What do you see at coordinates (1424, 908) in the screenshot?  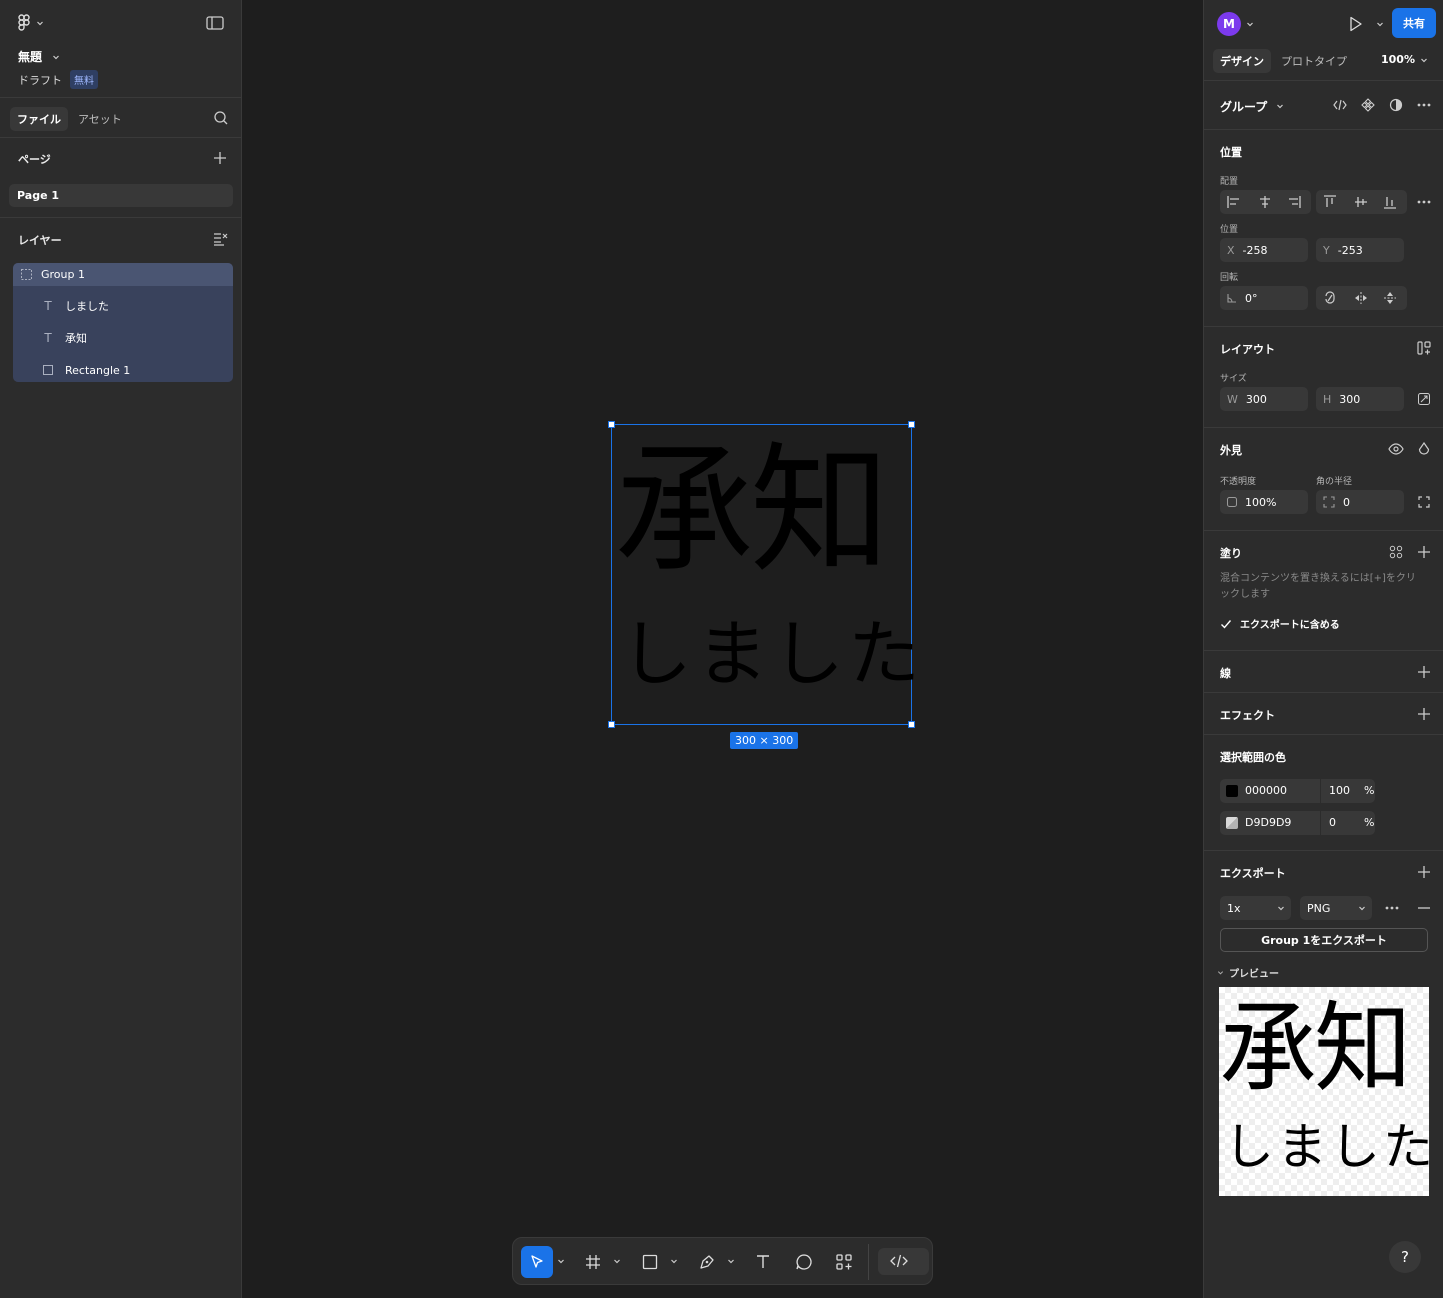 I see `remove-export-icon` at bounding box center [1424, 908].